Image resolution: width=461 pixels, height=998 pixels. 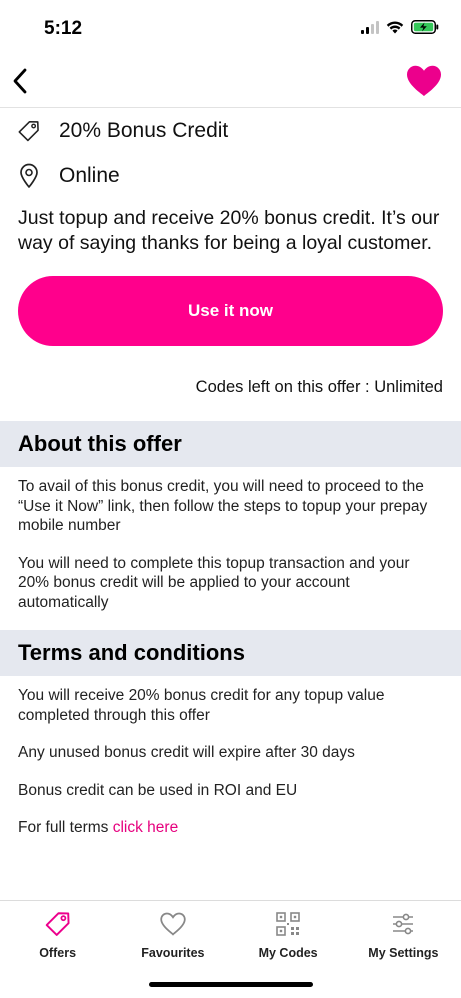 What do you see at coordinates (288, 953) in the screenshot?
I see `tab-label: My Codes` at bounding box center [288, 953].